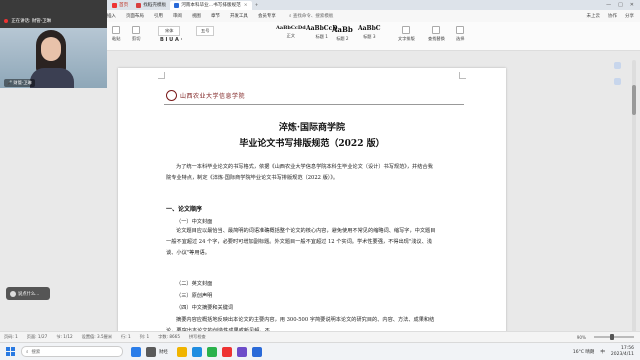 The width and height of the screenshot is (640, 360). I want to click on subsection-declaration: （三）原创声明, so click(194, 296).